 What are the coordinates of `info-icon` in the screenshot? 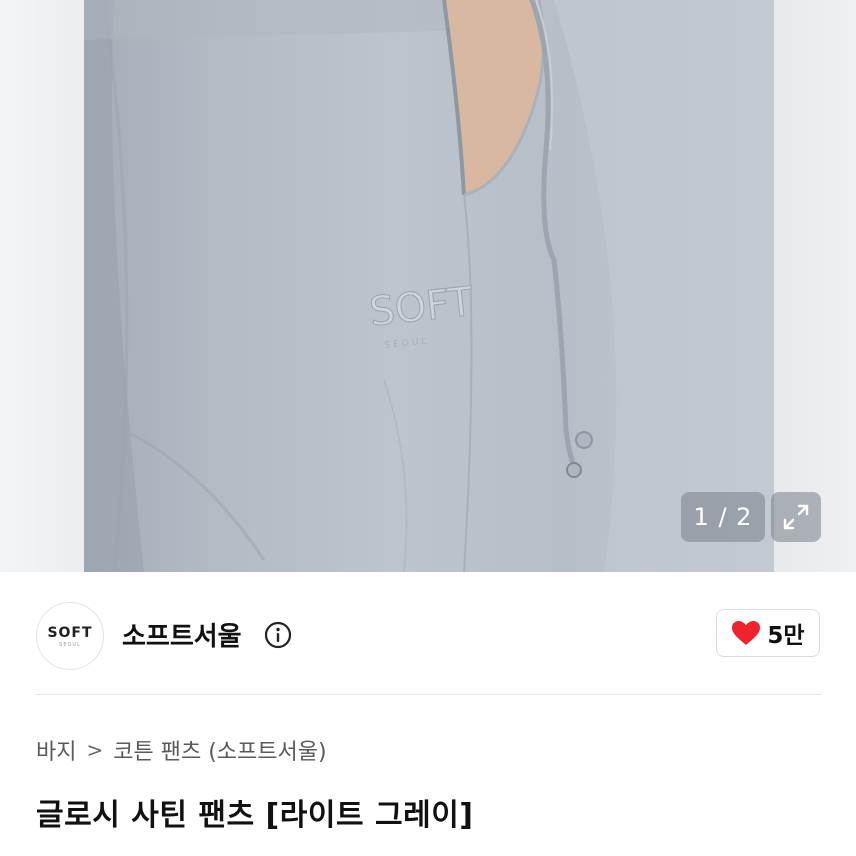 It's located at (278, 635).